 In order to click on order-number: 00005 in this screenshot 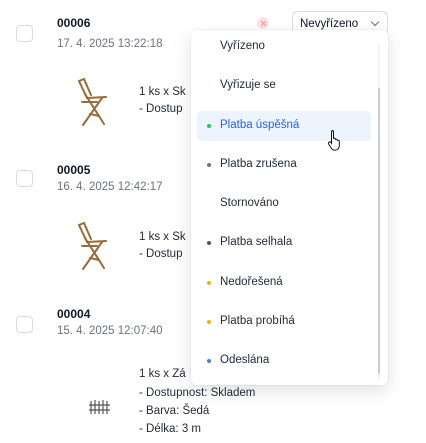, I will do `click(73, 170)`.